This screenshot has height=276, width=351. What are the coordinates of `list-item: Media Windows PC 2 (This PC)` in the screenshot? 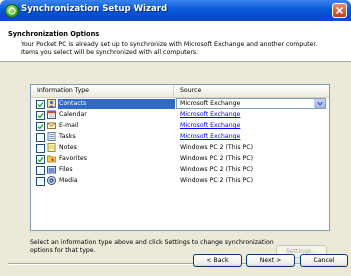 It's located at (180, 181).